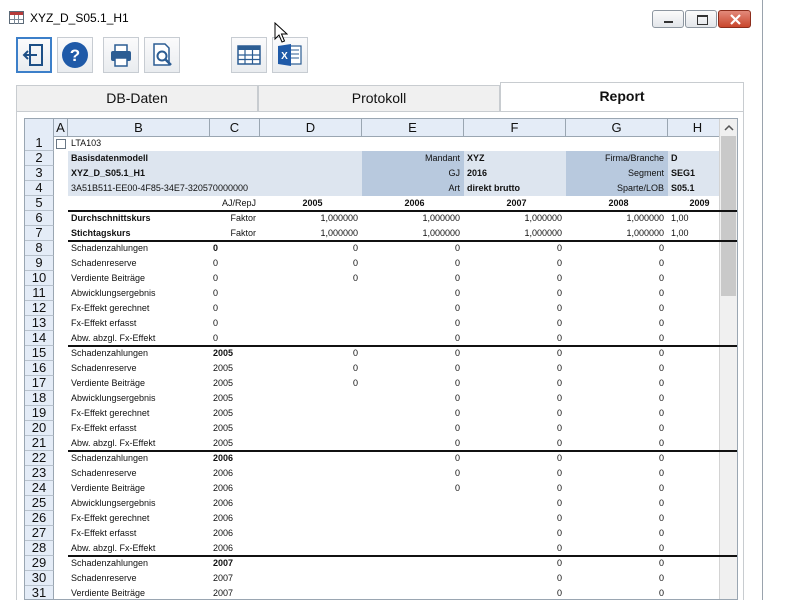  What do you see at coordinates (683, 188) in the screenshot?
I see `cell: S05.1` at bounding box center [683, 188].